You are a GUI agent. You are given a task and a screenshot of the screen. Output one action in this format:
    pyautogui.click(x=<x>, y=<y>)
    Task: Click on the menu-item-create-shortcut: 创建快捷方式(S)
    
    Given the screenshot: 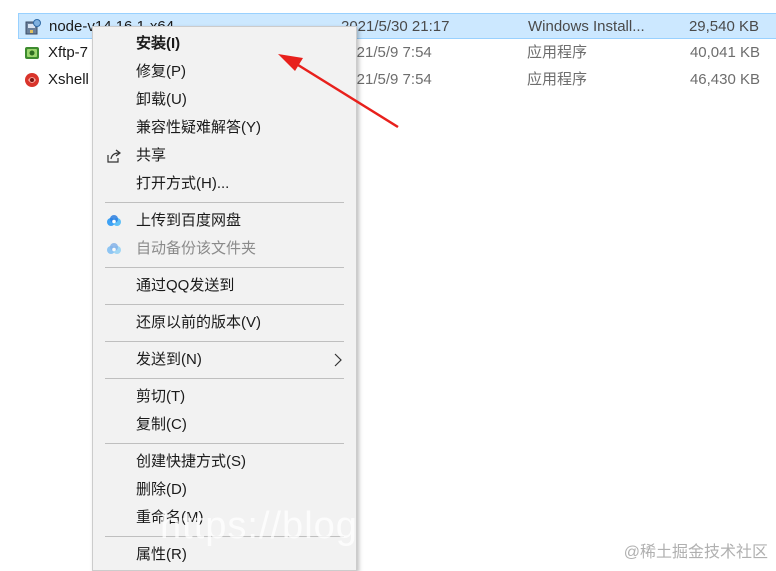 What is the action you would take?
    pyautogui.click(x=224, y=462)
    